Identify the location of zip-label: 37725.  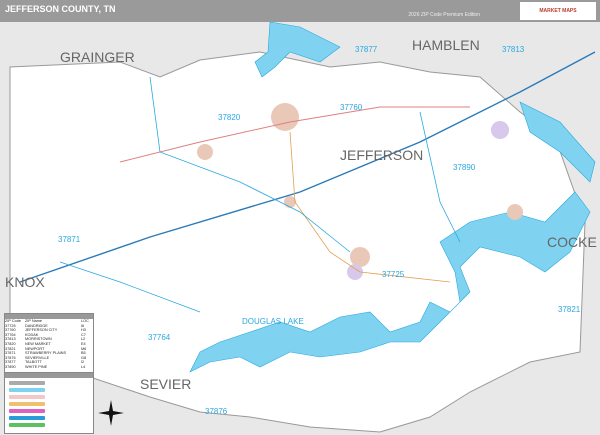
(393, 274).